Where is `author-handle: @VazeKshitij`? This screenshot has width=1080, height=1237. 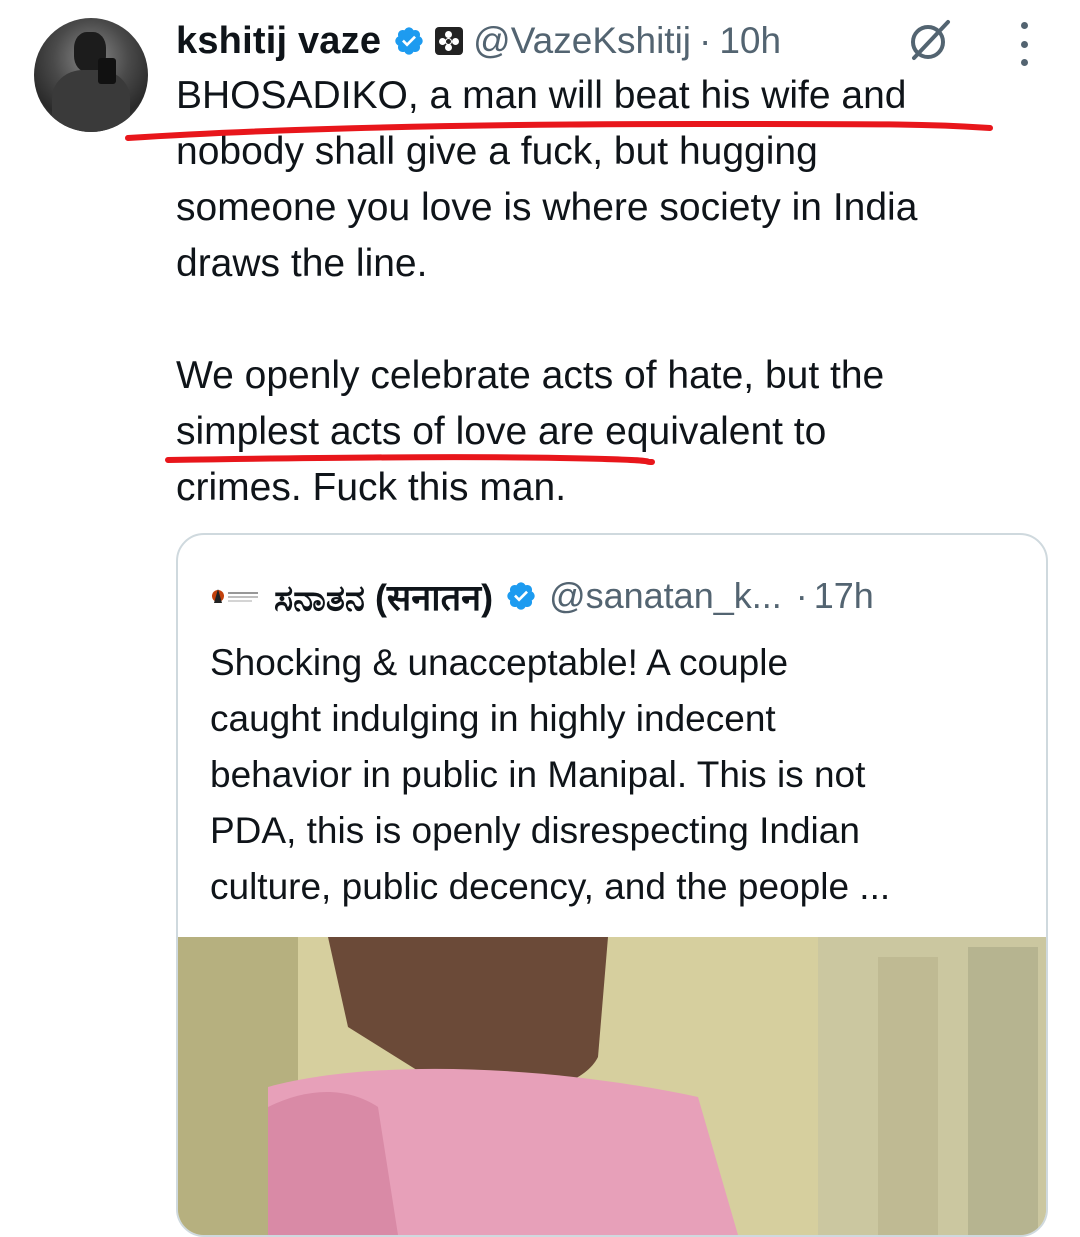
author-handle: @VazeKshitij is located at coordinates (582, 41).